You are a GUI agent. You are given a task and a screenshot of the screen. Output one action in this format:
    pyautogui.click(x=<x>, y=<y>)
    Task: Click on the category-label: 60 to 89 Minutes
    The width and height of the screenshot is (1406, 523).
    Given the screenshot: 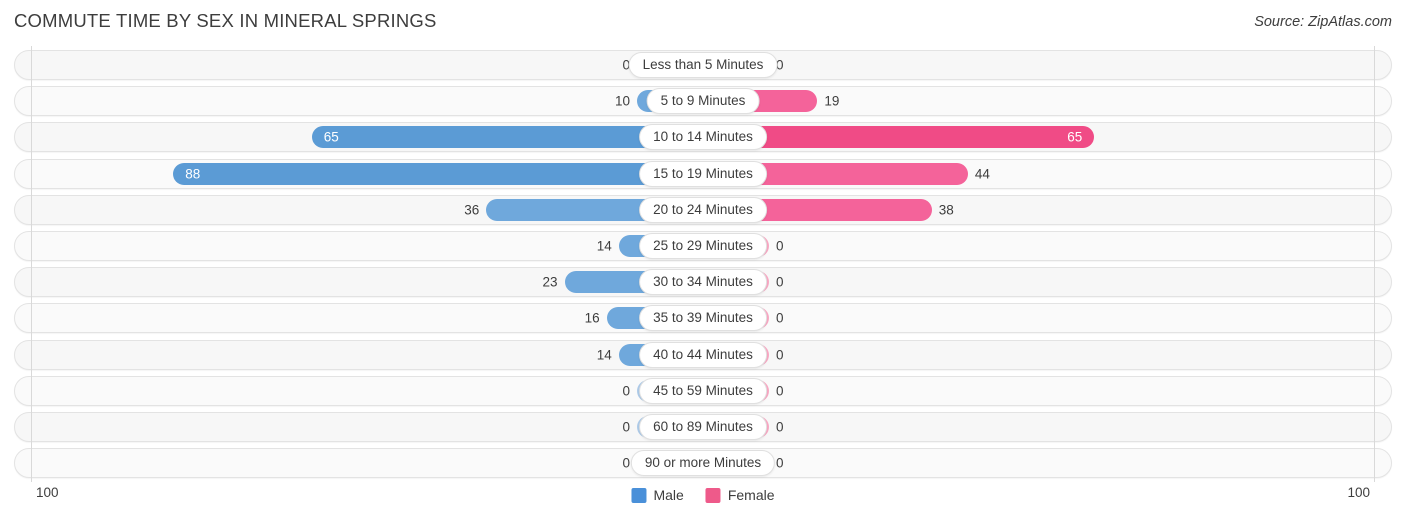 What is the action you would take?
    pyautogui.click(x=703, y=427)
    